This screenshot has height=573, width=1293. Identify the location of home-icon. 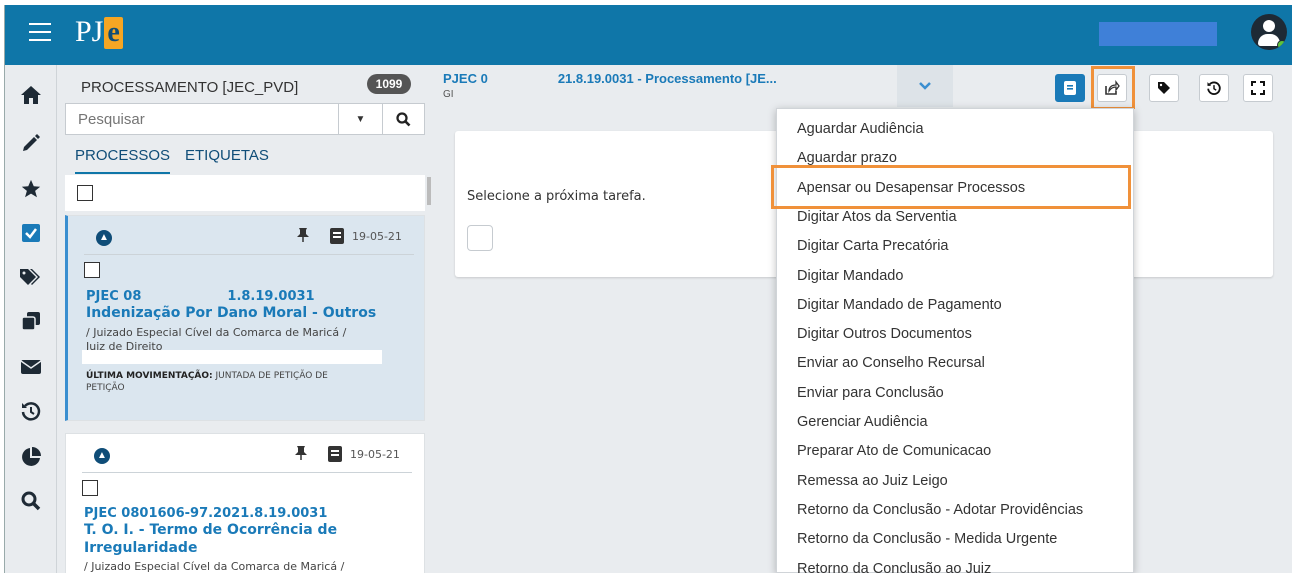
(31, 95).